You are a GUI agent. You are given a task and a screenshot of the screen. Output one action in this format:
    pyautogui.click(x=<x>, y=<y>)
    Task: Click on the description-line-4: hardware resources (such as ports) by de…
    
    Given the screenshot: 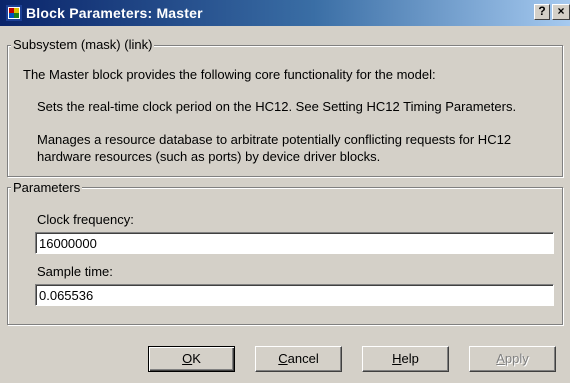 What is the action you would take?
    pyautogui.click(x=209, y=156)
    